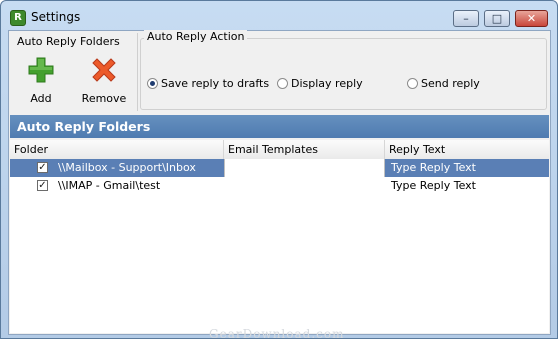  What do you see at coordinates (279, 126) in the screenshot?
I see `section-header: Auto Reply Folders` at bounding box center [279, 126].